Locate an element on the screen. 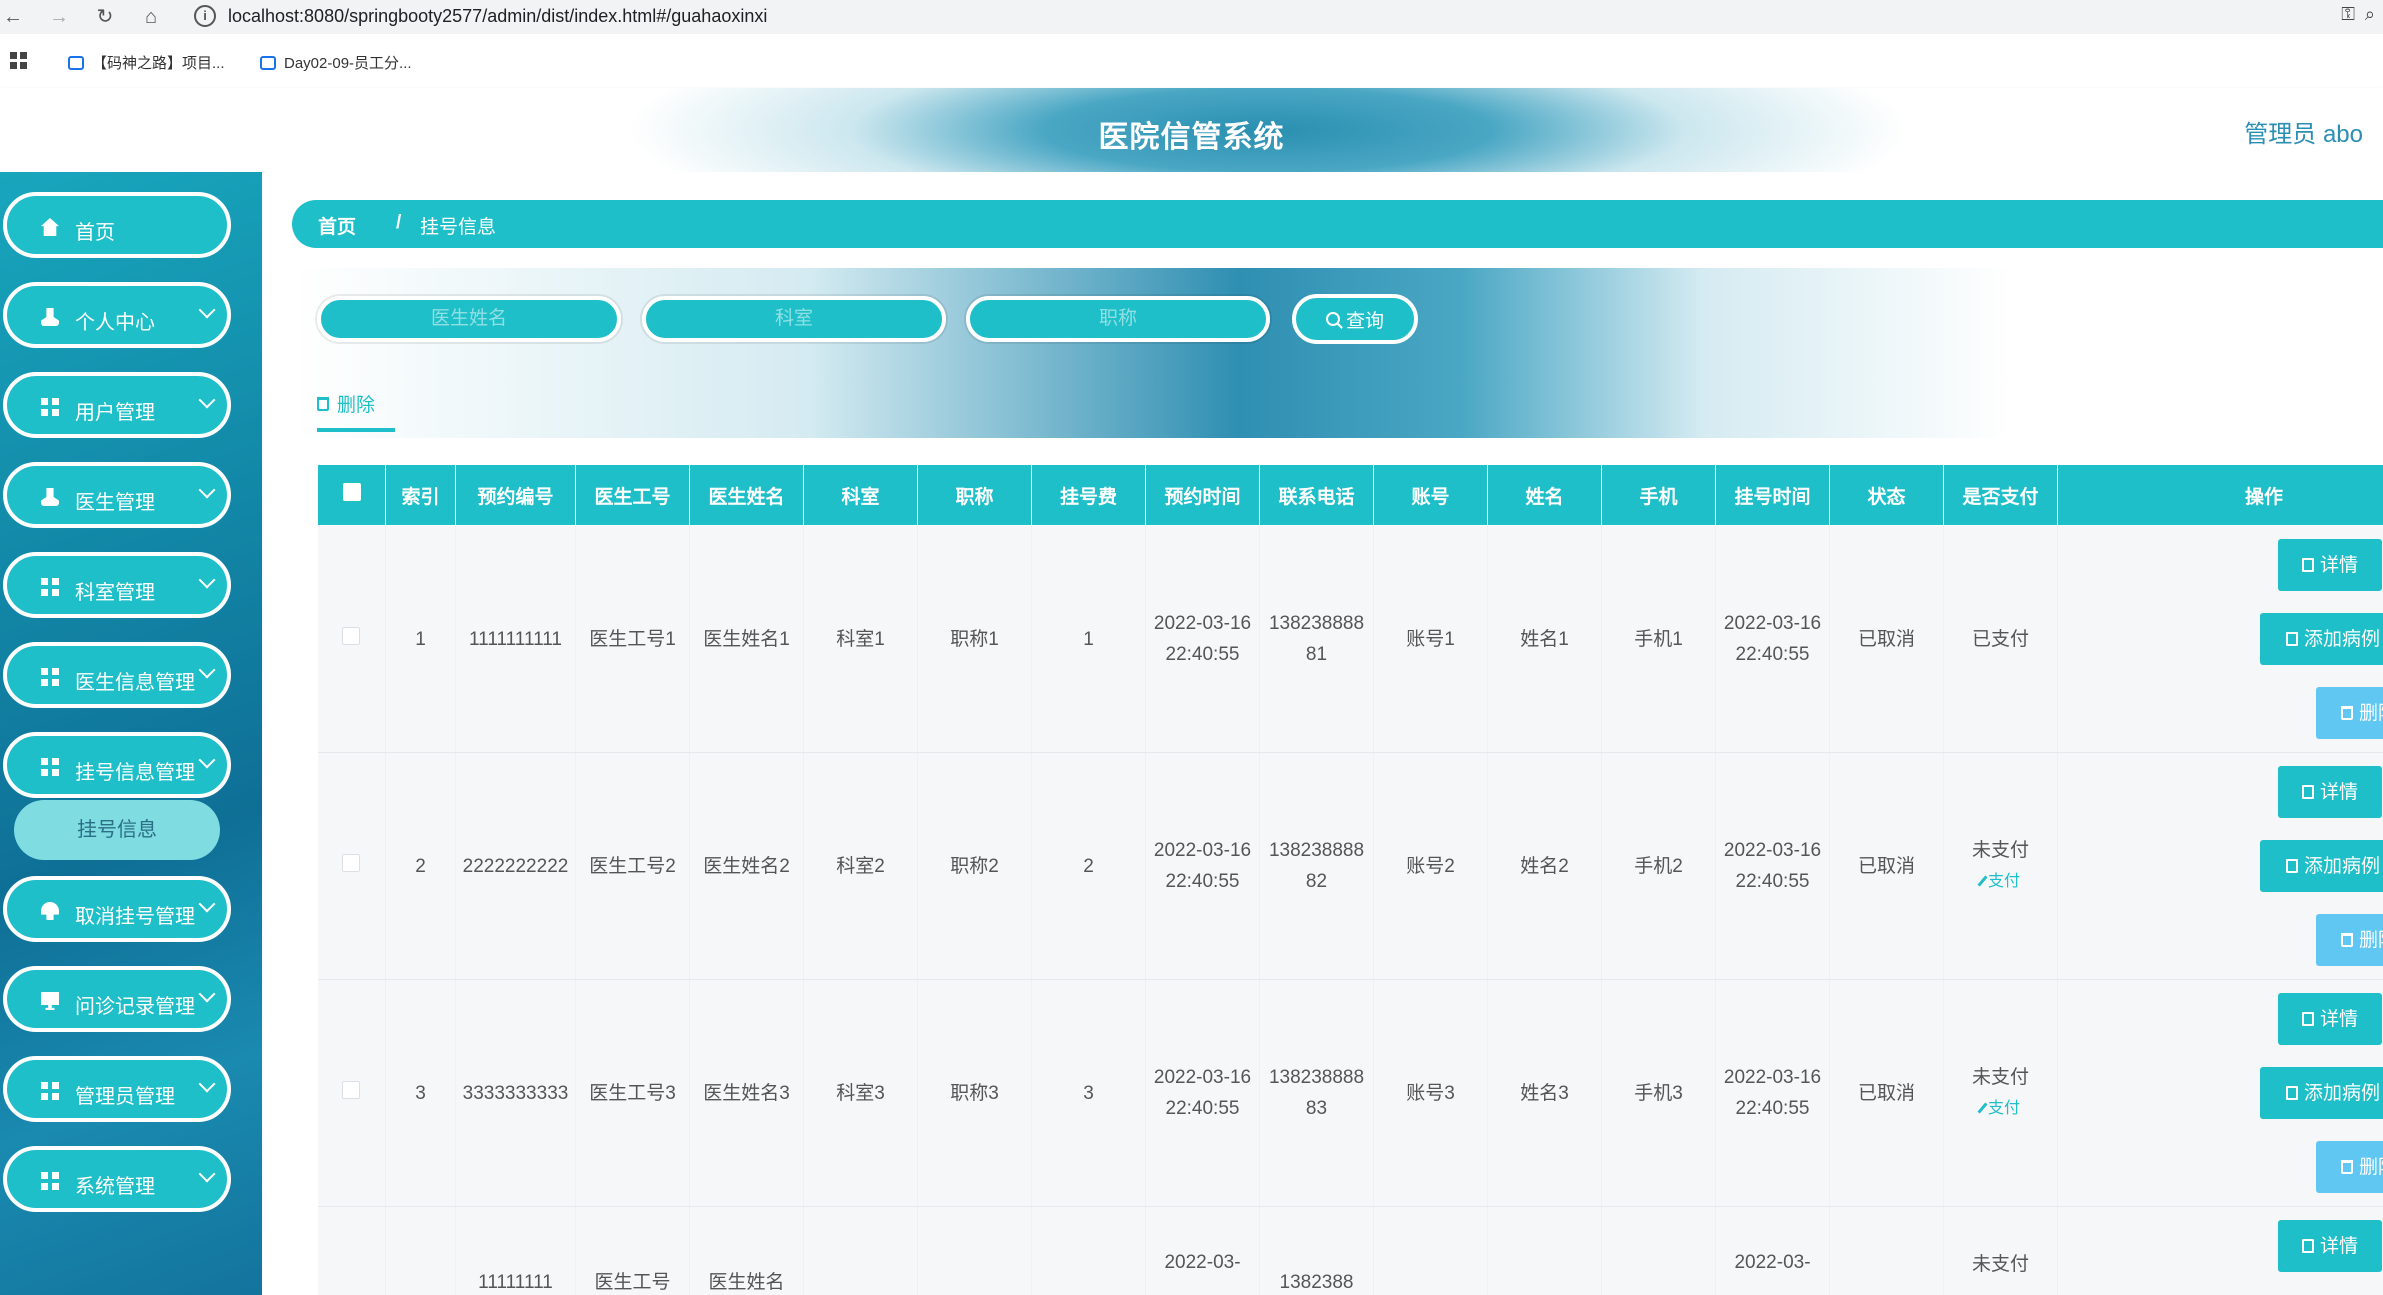 This screenshot has width=2383, height=1295. sidebar-item-cancel-registration-management: 取消挂号管理 is located at coordinates (117, 909).